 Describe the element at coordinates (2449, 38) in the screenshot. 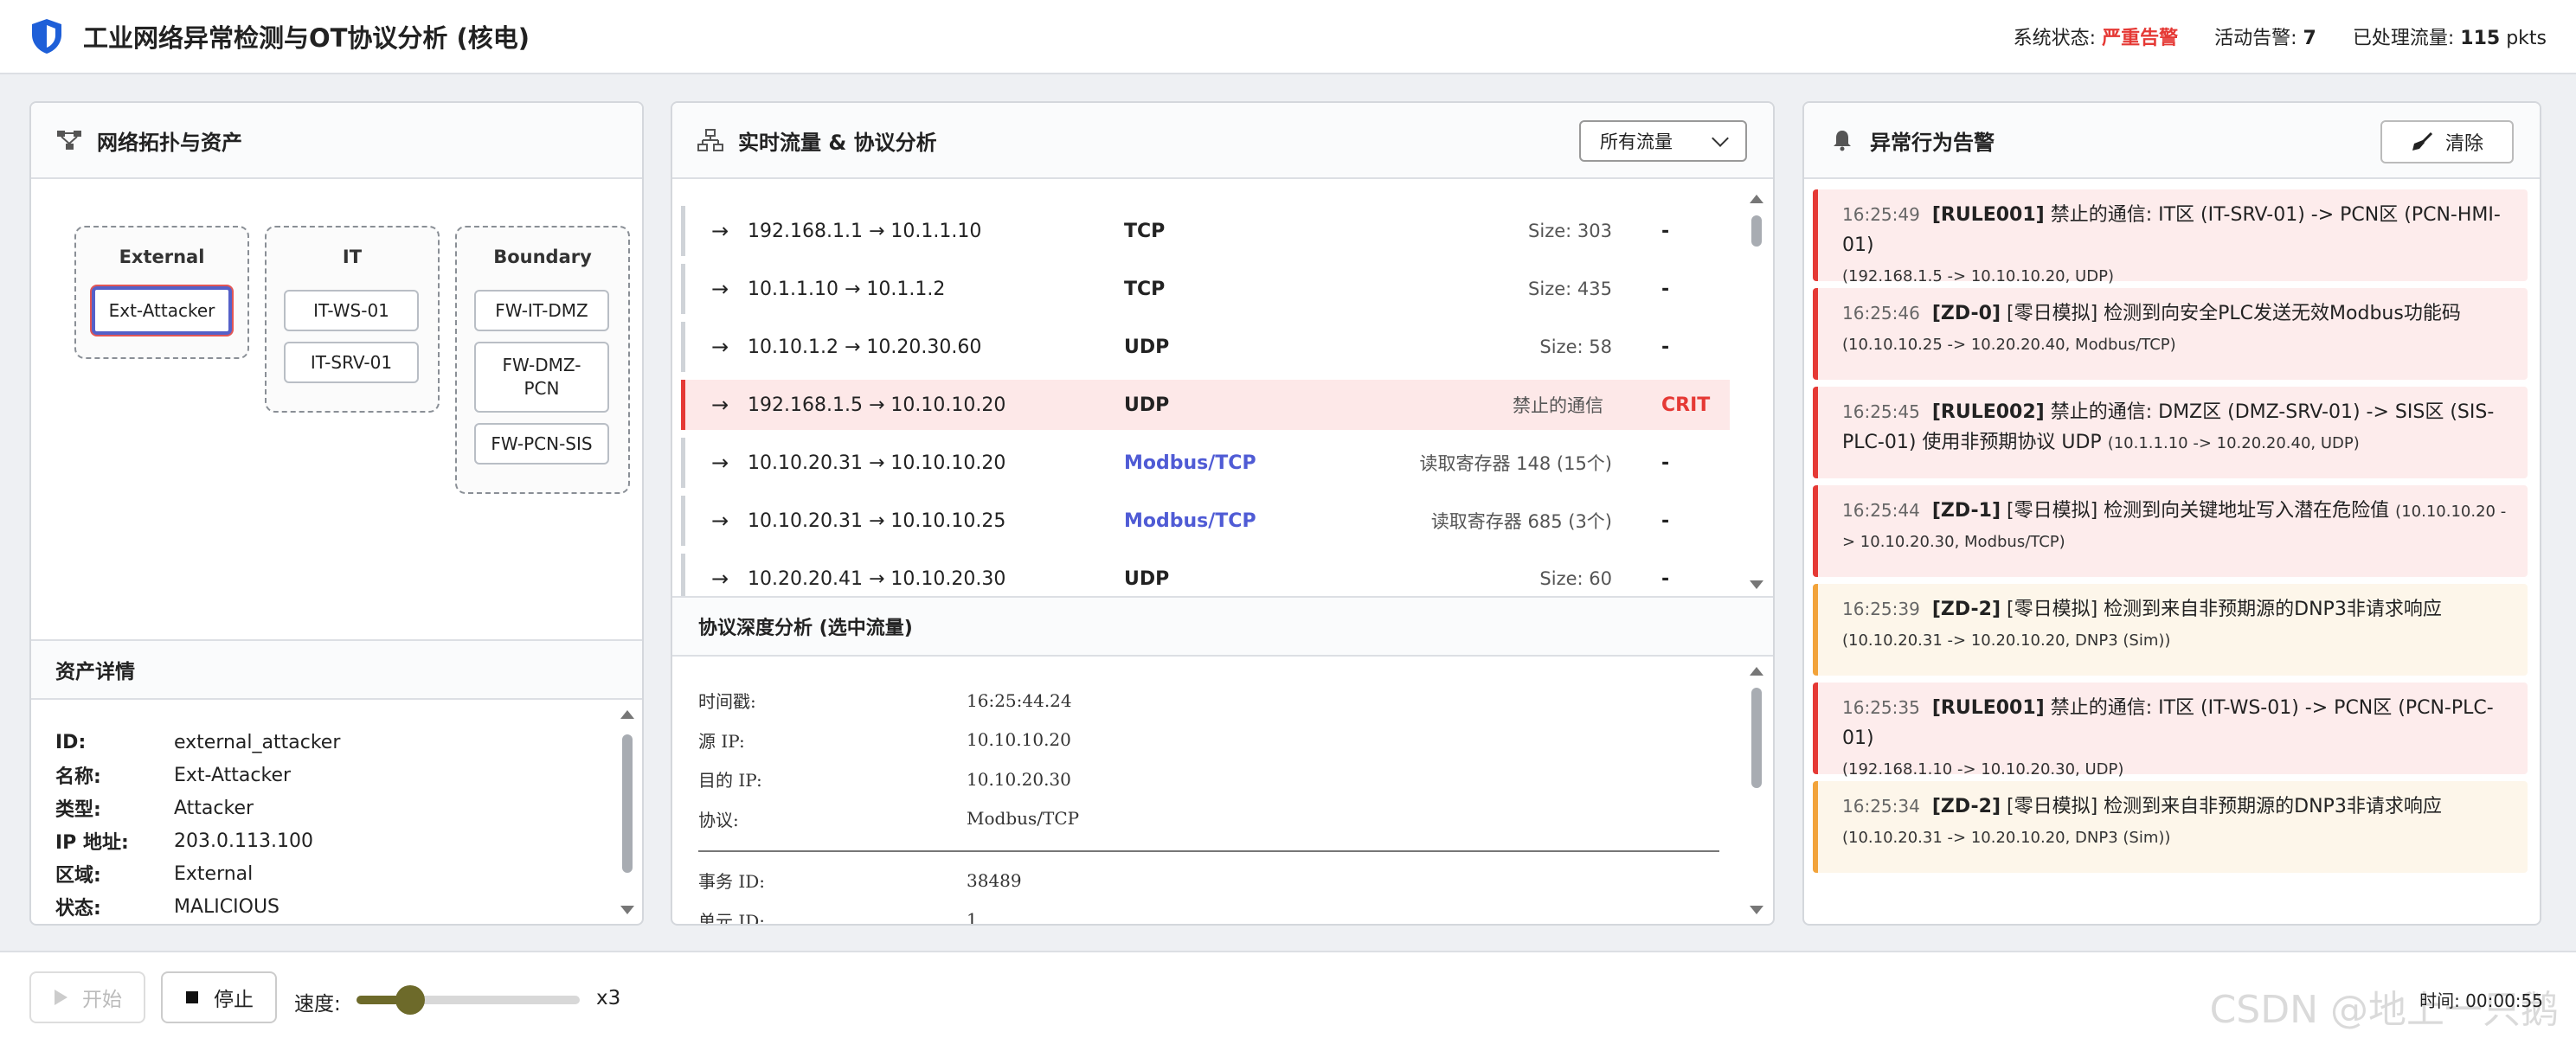

I see `processed-traffic-count: 已处理流量: 115 pkts` at that location.